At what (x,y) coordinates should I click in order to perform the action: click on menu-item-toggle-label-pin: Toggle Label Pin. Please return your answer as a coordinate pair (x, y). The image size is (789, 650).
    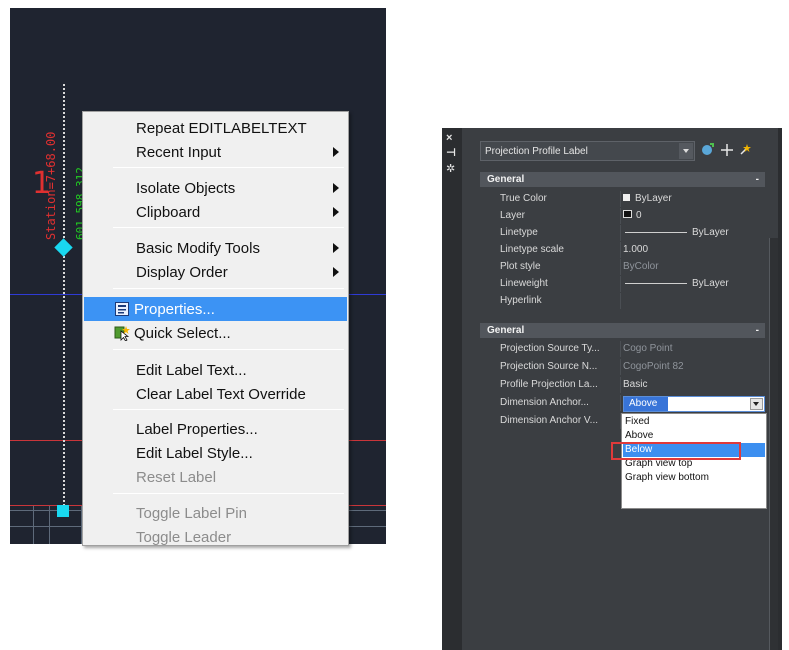
    Looking at the image, I should click on (215, 513).